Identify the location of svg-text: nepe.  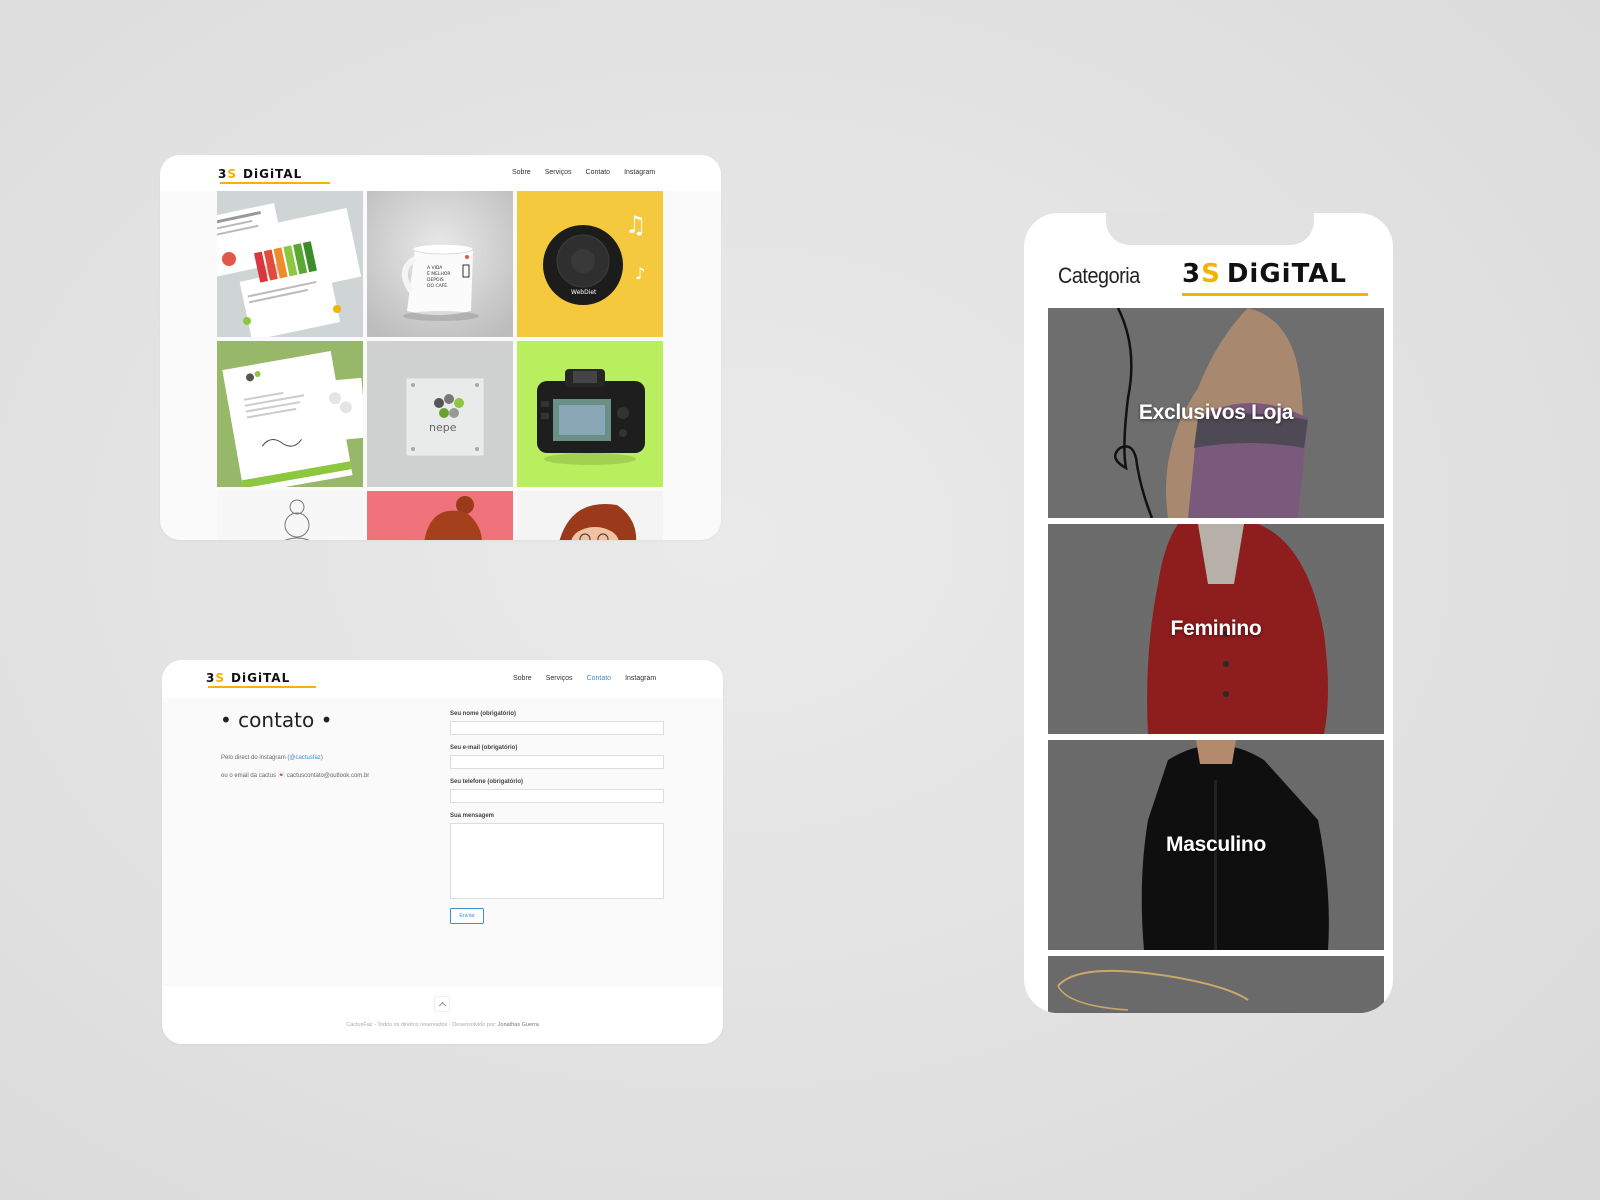
(443, 427).